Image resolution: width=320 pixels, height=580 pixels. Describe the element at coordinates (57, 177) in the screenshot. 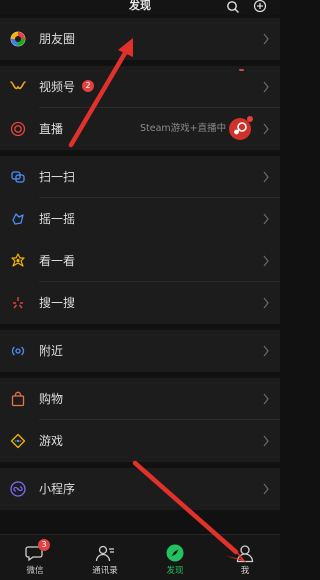

I see `menu-item-label: 扫一扫` at that location.